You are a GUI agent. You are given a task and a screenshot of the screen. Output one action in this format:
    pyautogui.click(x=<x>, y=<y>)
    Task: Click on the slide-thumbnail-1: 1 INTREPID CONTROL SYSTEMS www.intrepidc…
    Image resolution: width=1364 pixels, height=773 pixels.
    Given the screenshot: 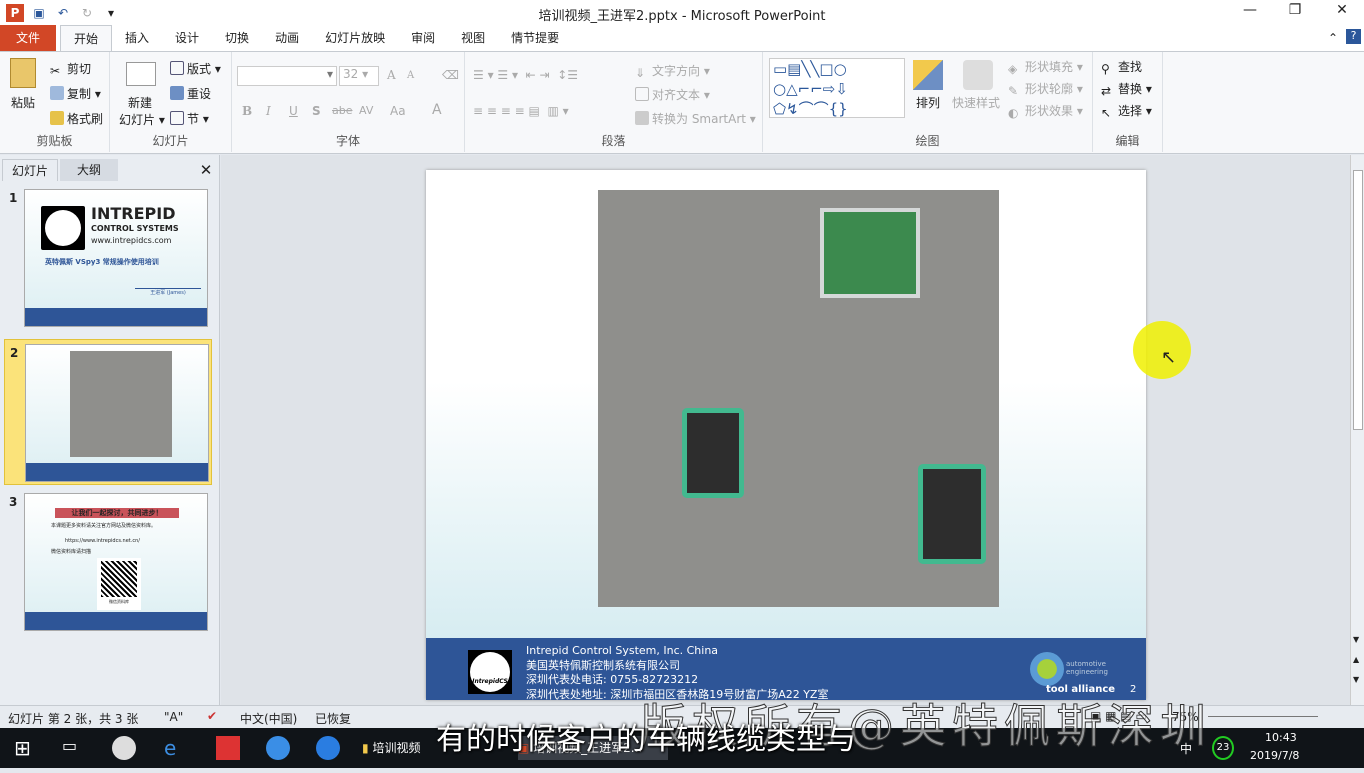 What is the action you would take?
    pyautogui.click(x=108, y=258)
    